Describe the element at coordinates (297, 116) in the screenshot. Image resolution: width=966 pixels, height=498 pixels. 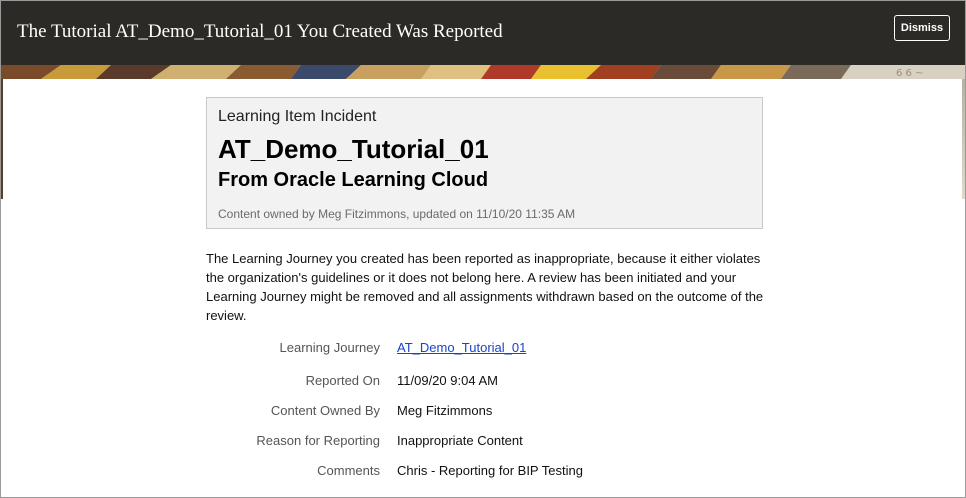
I see `card-eyebrow: Learning Item Incident` at that location.